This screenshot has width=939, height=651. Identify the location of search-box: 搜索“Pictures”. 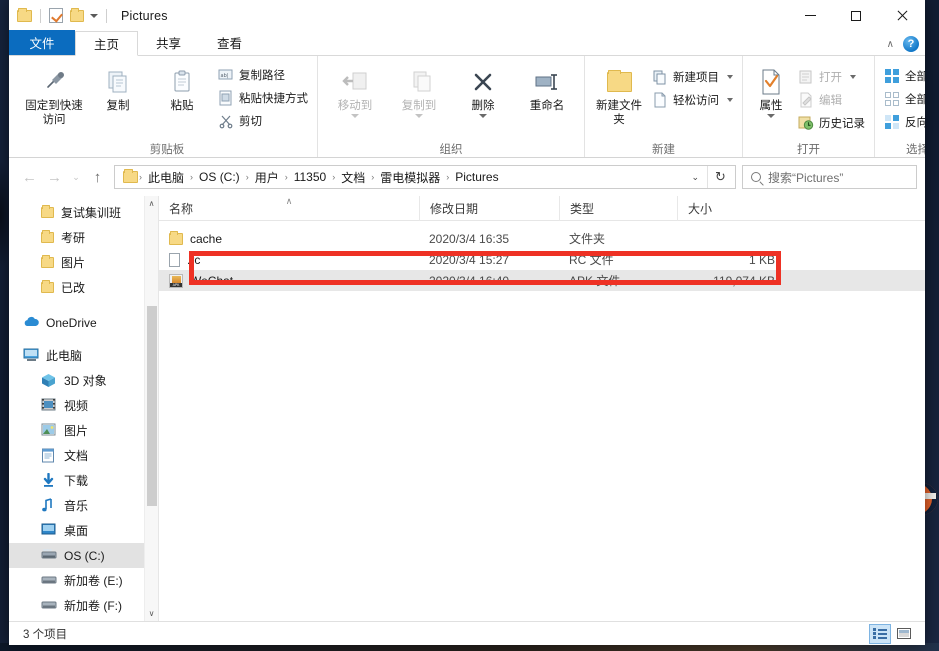
(829, 177).